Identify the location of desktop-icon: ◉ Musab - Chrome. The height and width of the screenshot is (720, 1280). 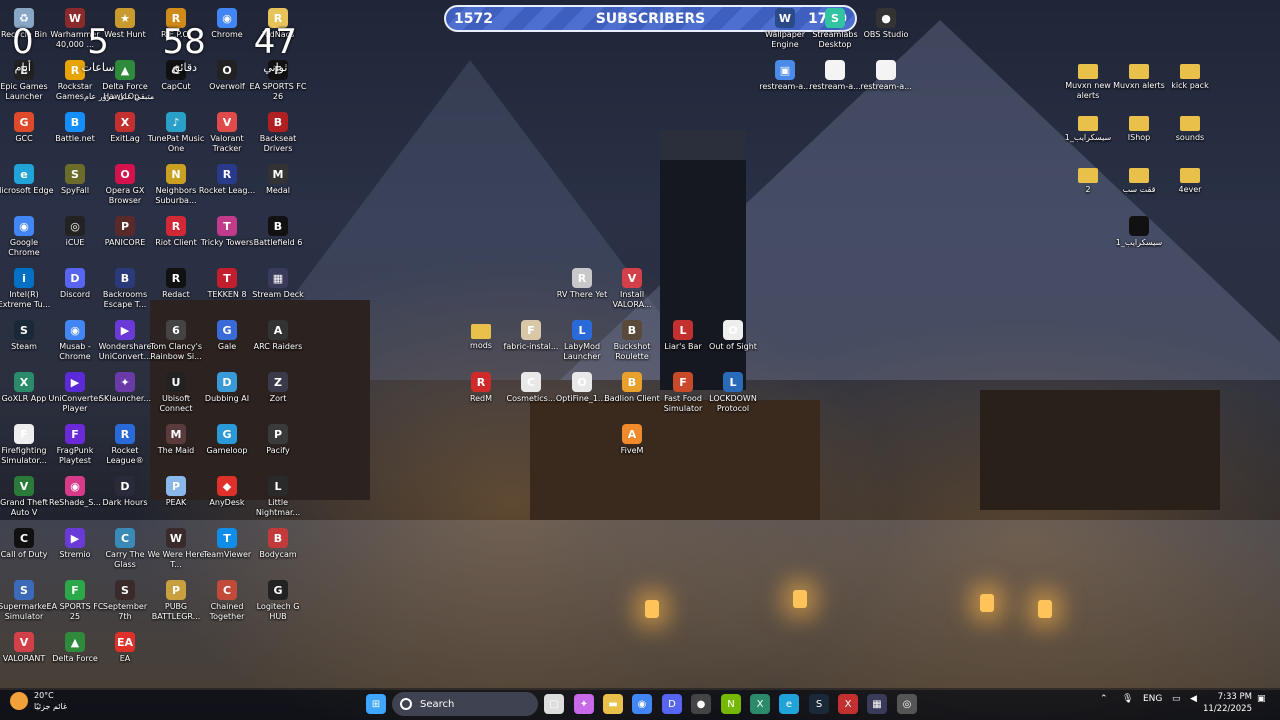
(75, 341).